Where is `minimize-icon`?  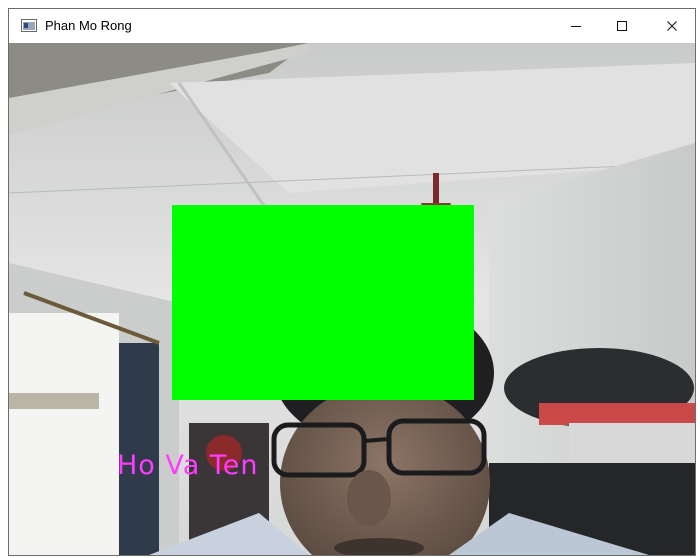 minimize-icon is located at coordinates (576, 26).